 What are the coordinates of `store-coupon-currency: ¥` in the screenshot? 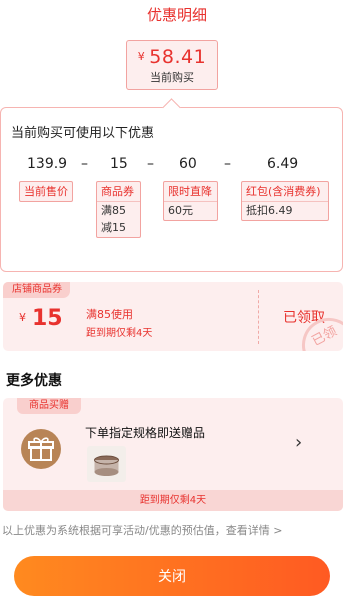 It's located at (22, 317).